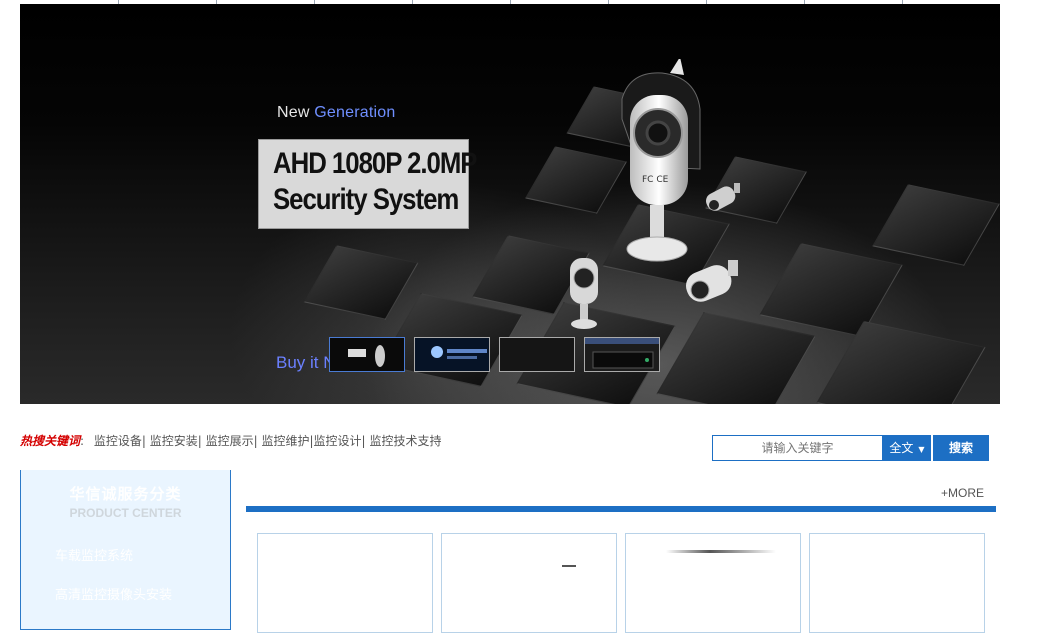 The image size is (1048, 633). Describe the element at coordinates (405, 441) in the screenshot. I see `hot-keyword-link: 监控技术支持` at that location.